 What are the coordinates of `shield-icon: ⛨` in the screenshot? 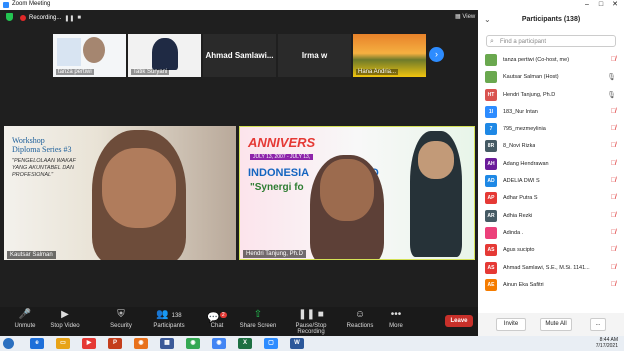 It's located at (121, 314).